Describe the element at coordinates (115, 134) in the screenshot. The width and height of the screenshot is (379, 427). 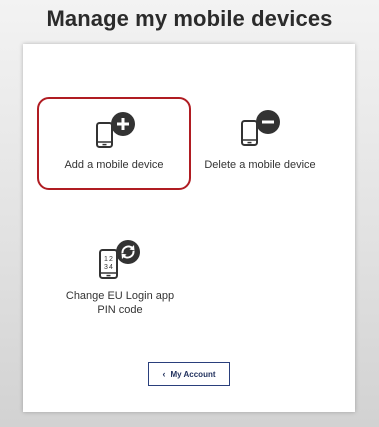
I see `phone-add-icon` at that location.